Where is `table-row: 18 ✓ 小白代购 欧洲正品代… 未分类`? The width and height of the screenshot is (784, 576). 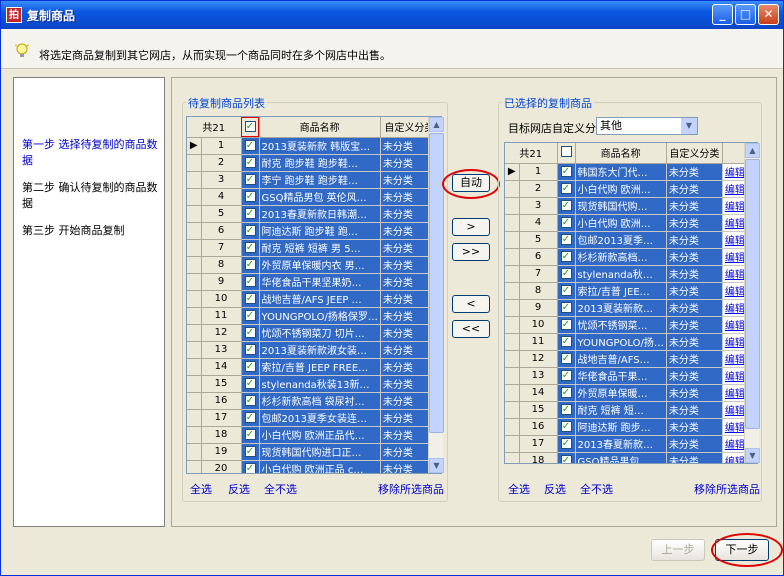
table-row: 18 ✓ 小白代购 欧洲正品代… 未分类 is located at coordinates (313, 435).